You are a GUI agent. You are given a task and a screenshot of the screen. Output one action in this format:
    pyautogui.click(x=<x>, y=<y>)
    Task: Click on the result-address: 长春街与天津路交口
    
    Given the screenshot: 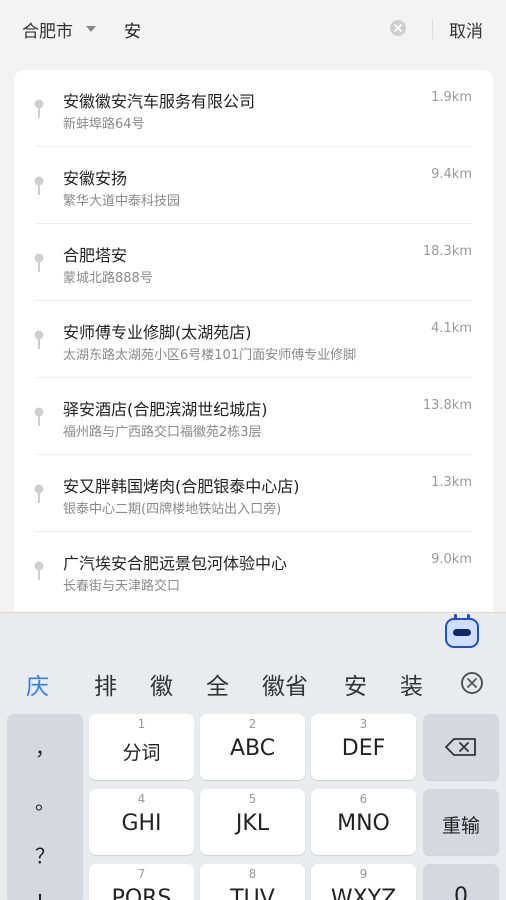 What is the action you would take?
    pyautogui.click(x=122, y=586)
    